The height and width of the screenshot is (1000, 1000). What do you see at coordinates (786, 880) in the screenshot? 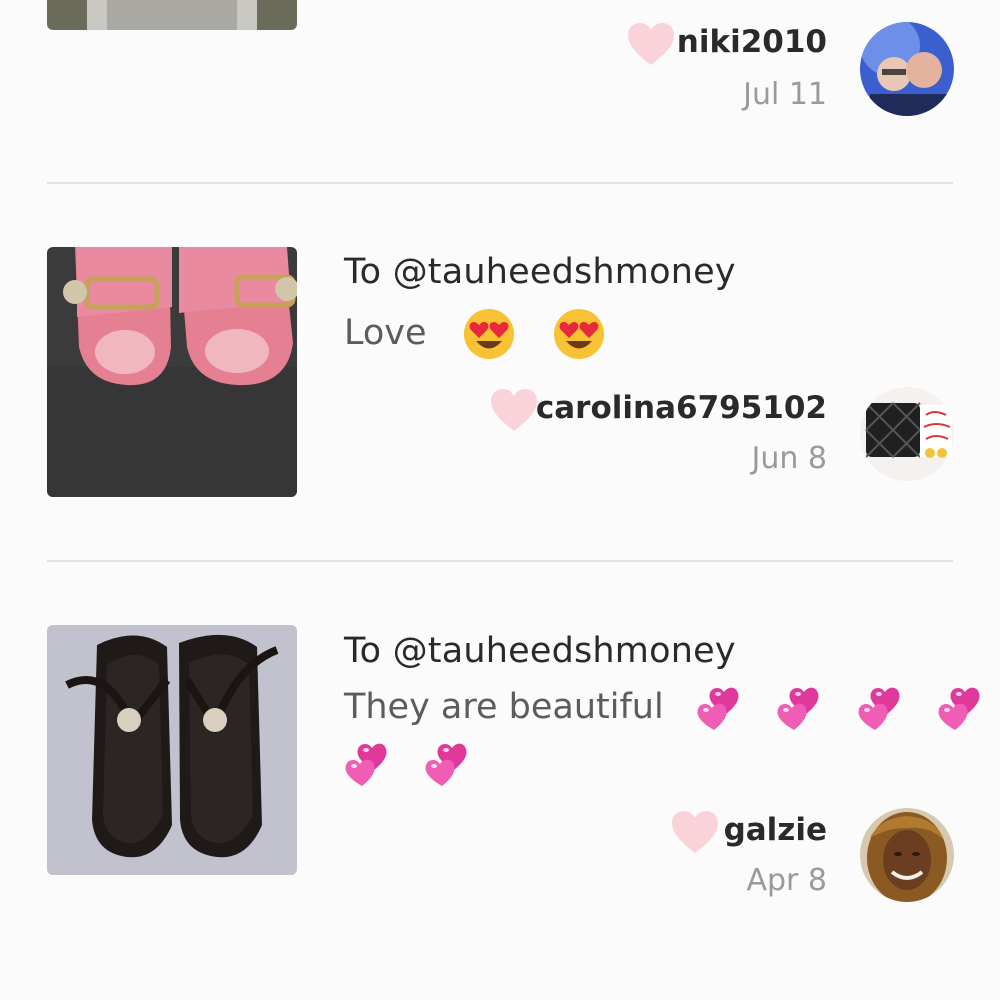
I see `comment-date: Apr 8` at bounding box center [786, 880].